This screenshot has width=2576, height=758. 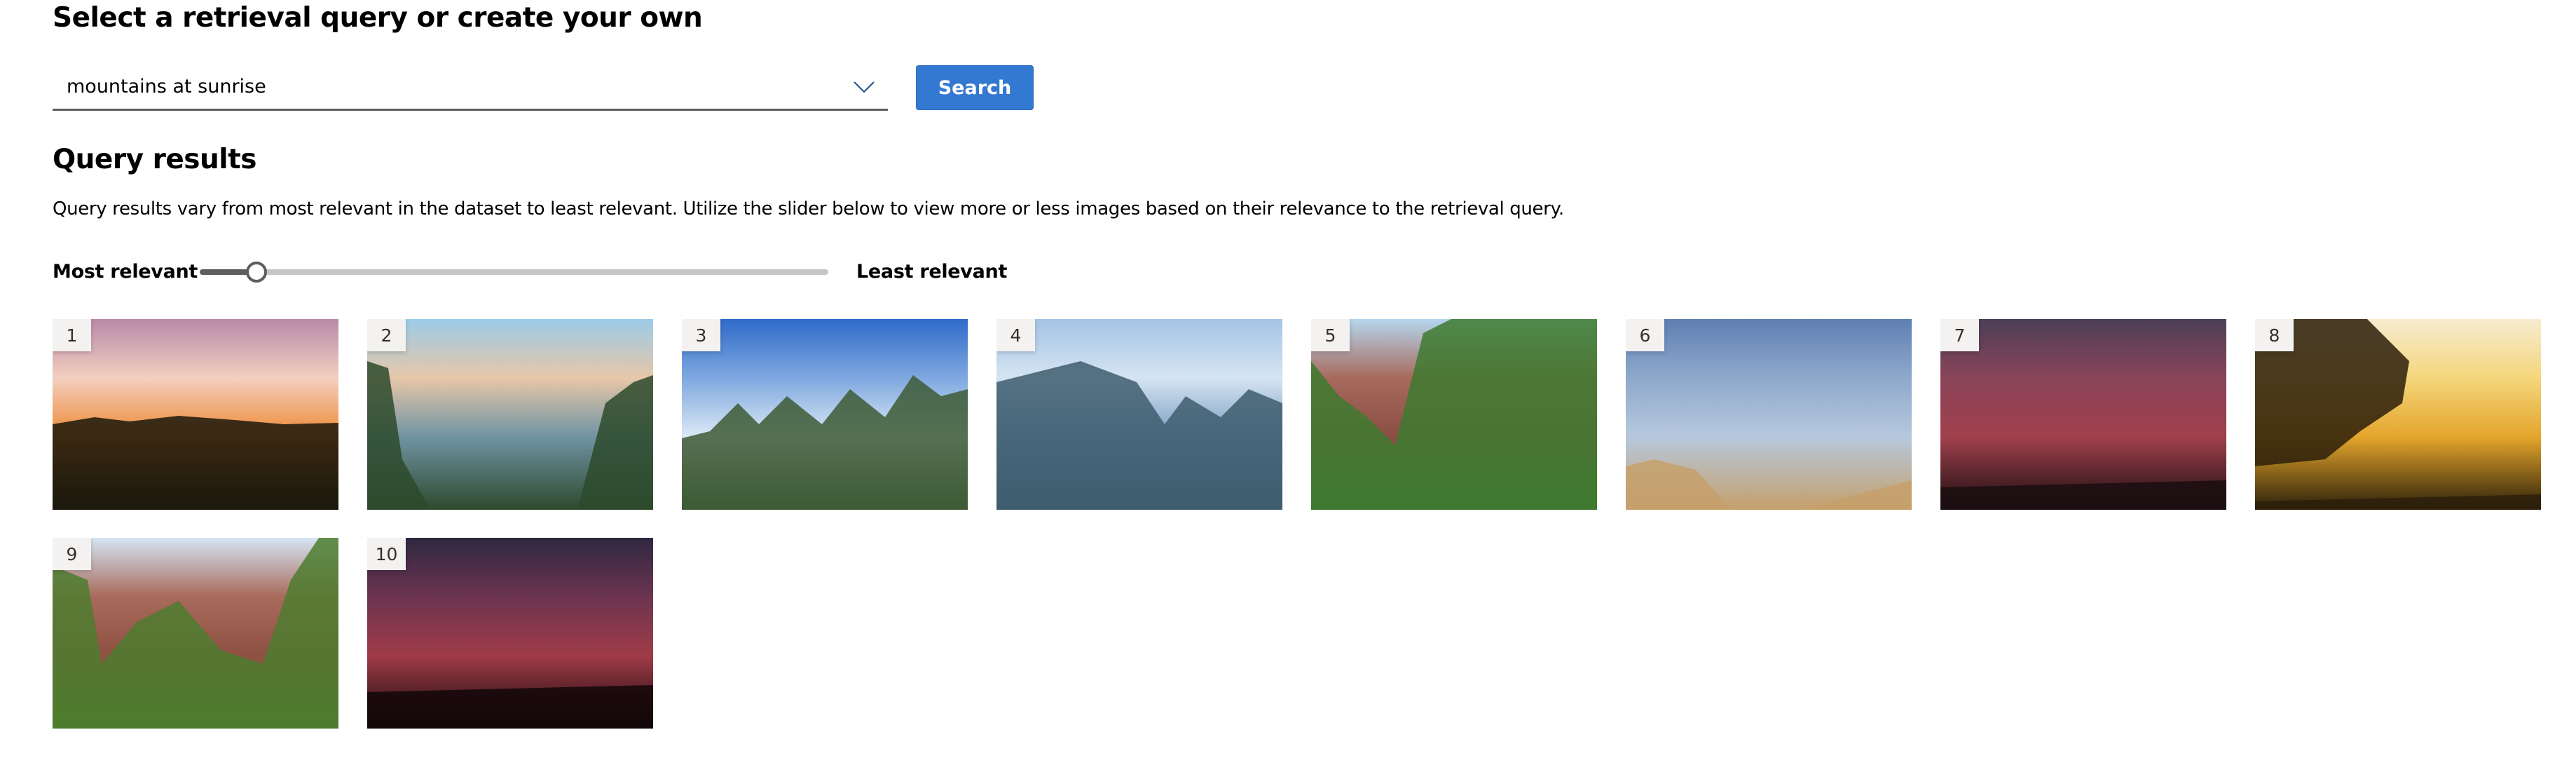 I want to click on rank-badge: 1, so click(x=72, y=335).